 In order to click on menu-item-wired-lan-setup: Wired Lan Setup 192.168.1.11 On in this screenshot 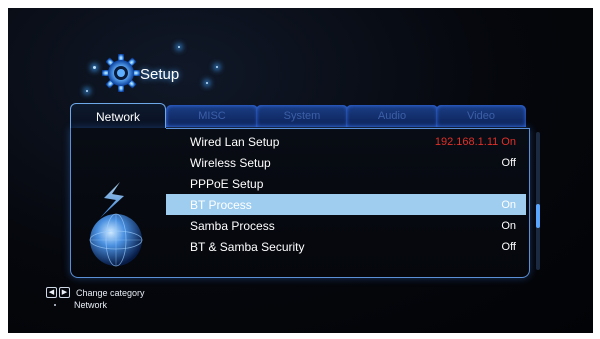, I will do `click(346, 141)`.